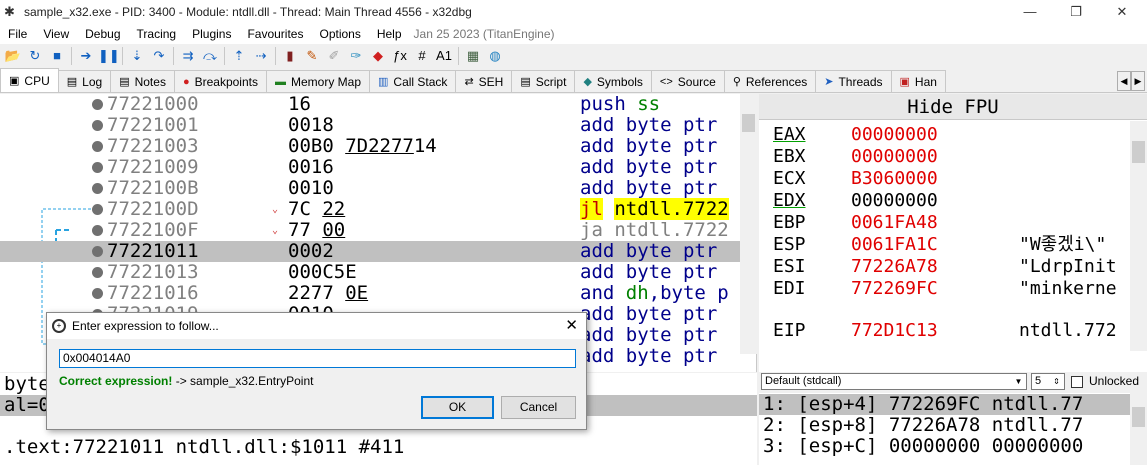 The image size is (1147, 465). Describe the element at coordinates (894, 267) in the screenshot. I see `register-value: 77226A78` at that location.